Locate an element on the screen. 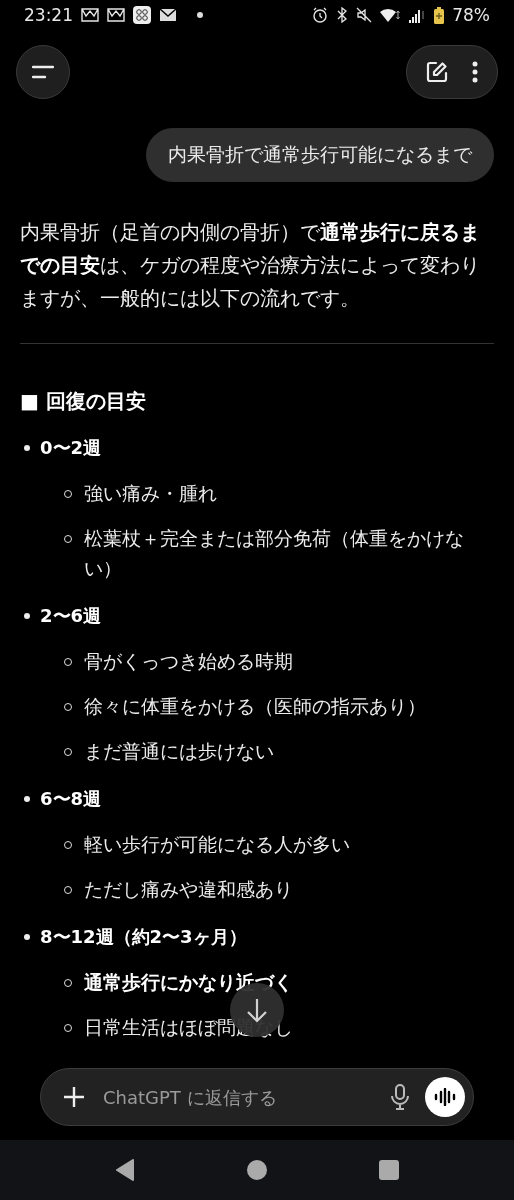 The image size is (514, 1200). user-message-bubble: 内果骨折で通常歩行可能になるまで is located at coordinates (320, 155).